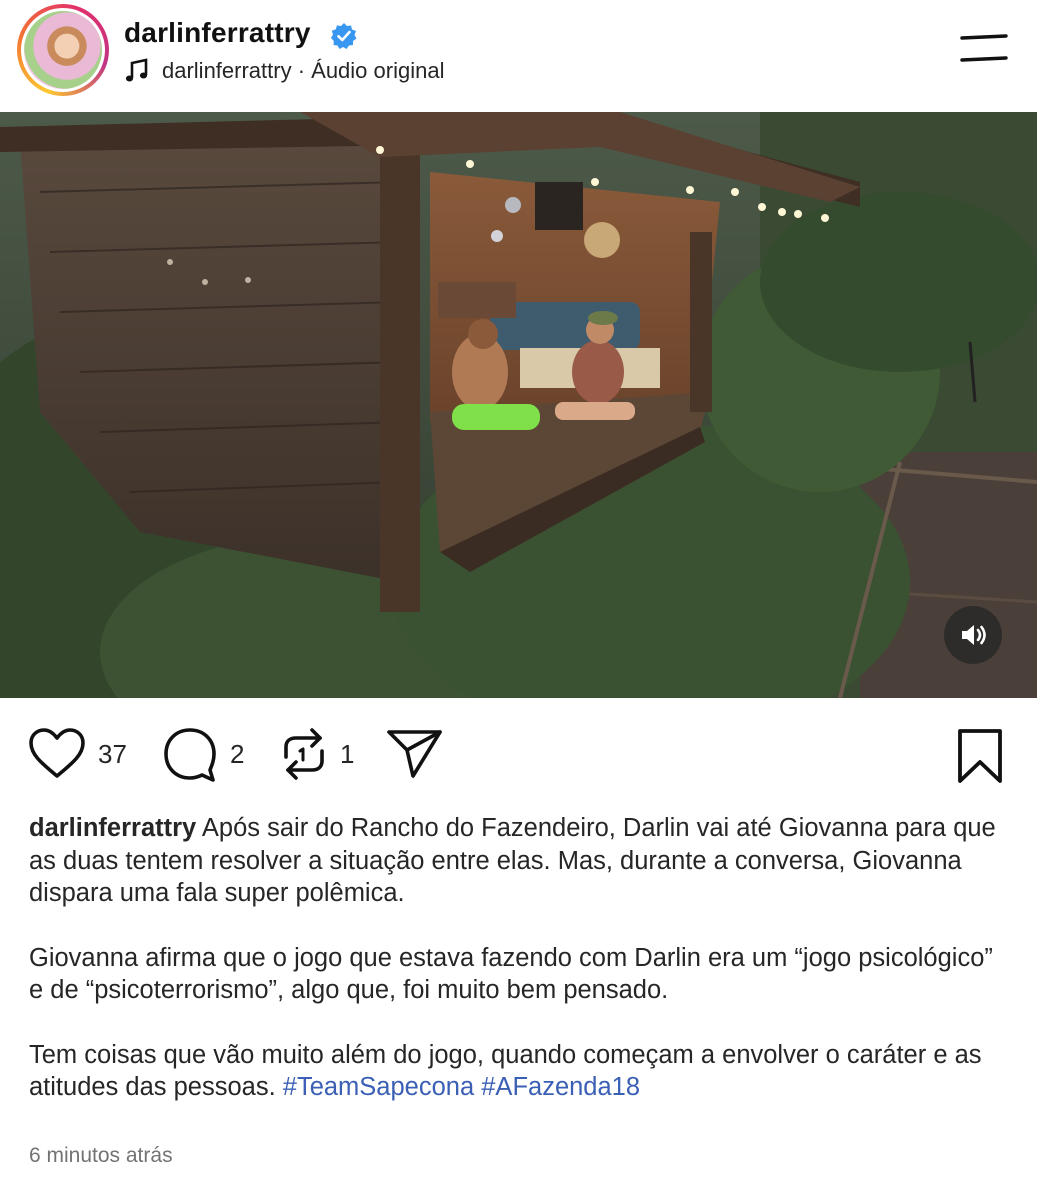 Image resolution: width=1037 pixels, height=1200 pixels. I want to click on avatar-image, so click(63, 50).